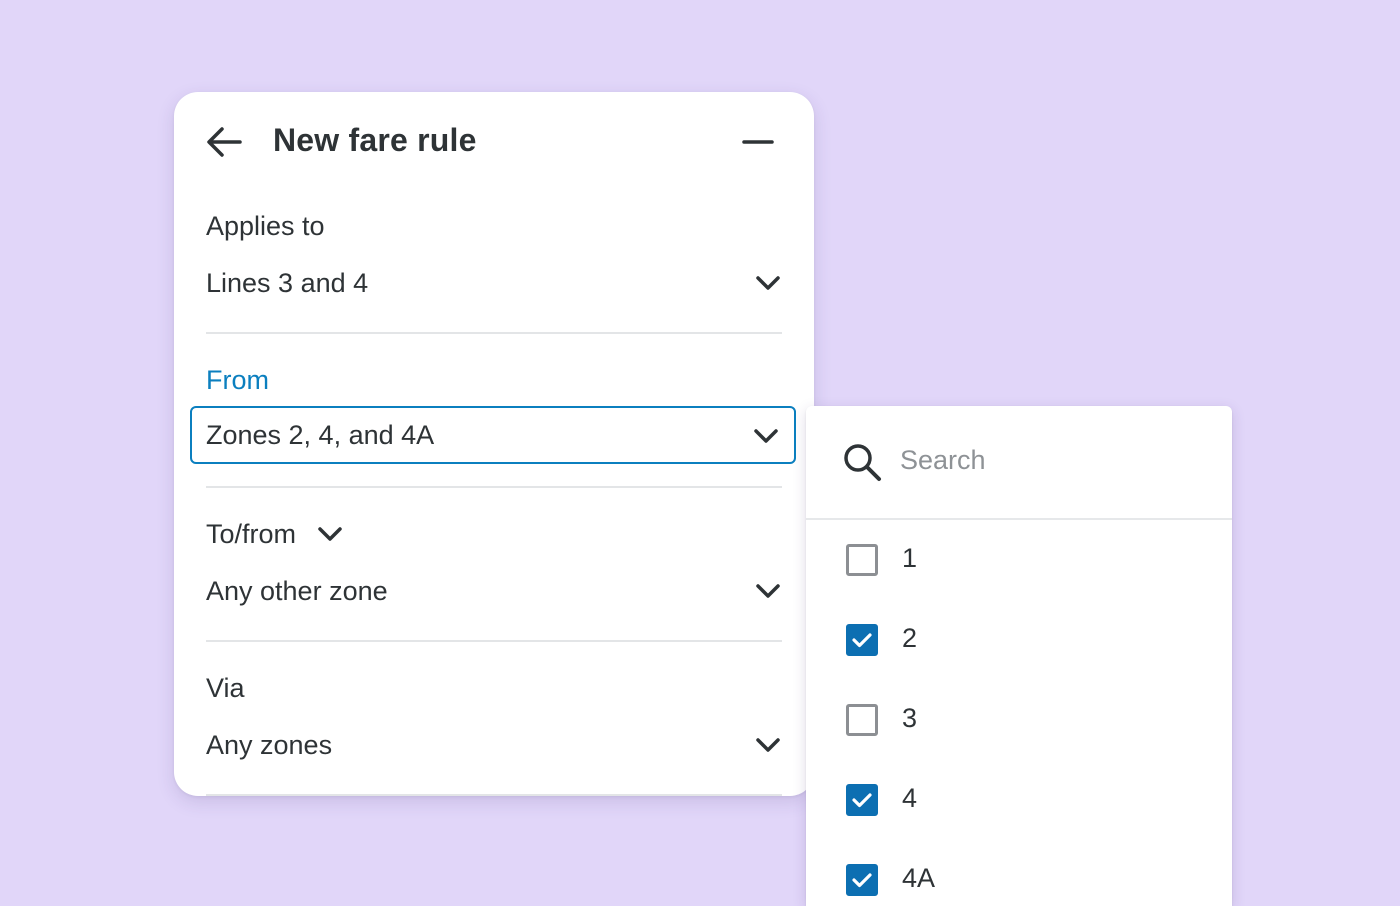  Describe the element at coordinates (494, 283) in the screenshot. I see `applies-to-select: Lines 3 and 4` at that location.